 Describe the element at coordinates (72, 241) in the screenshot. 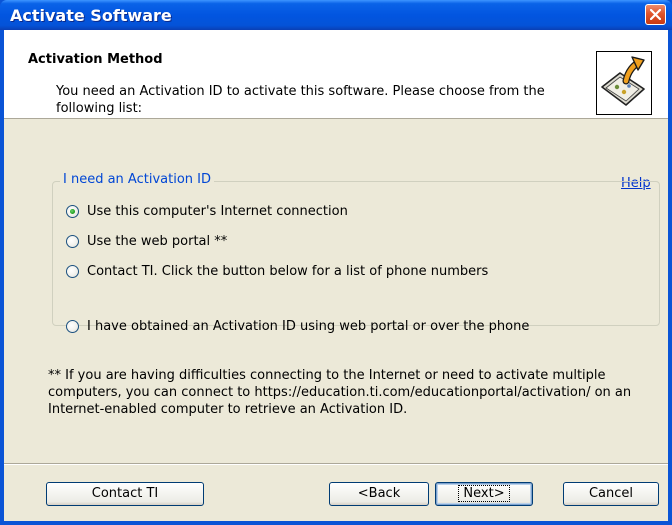

I see `radio-web-portal` at that location.